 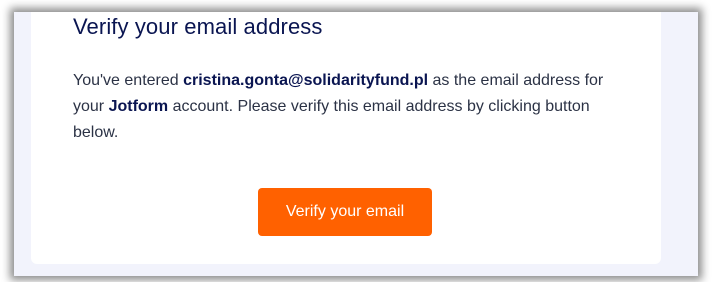 What do you see at coordinates (198, 26) in the screenshot?
I see `page-title: Verify your email address` at bounding box center [198, 26].